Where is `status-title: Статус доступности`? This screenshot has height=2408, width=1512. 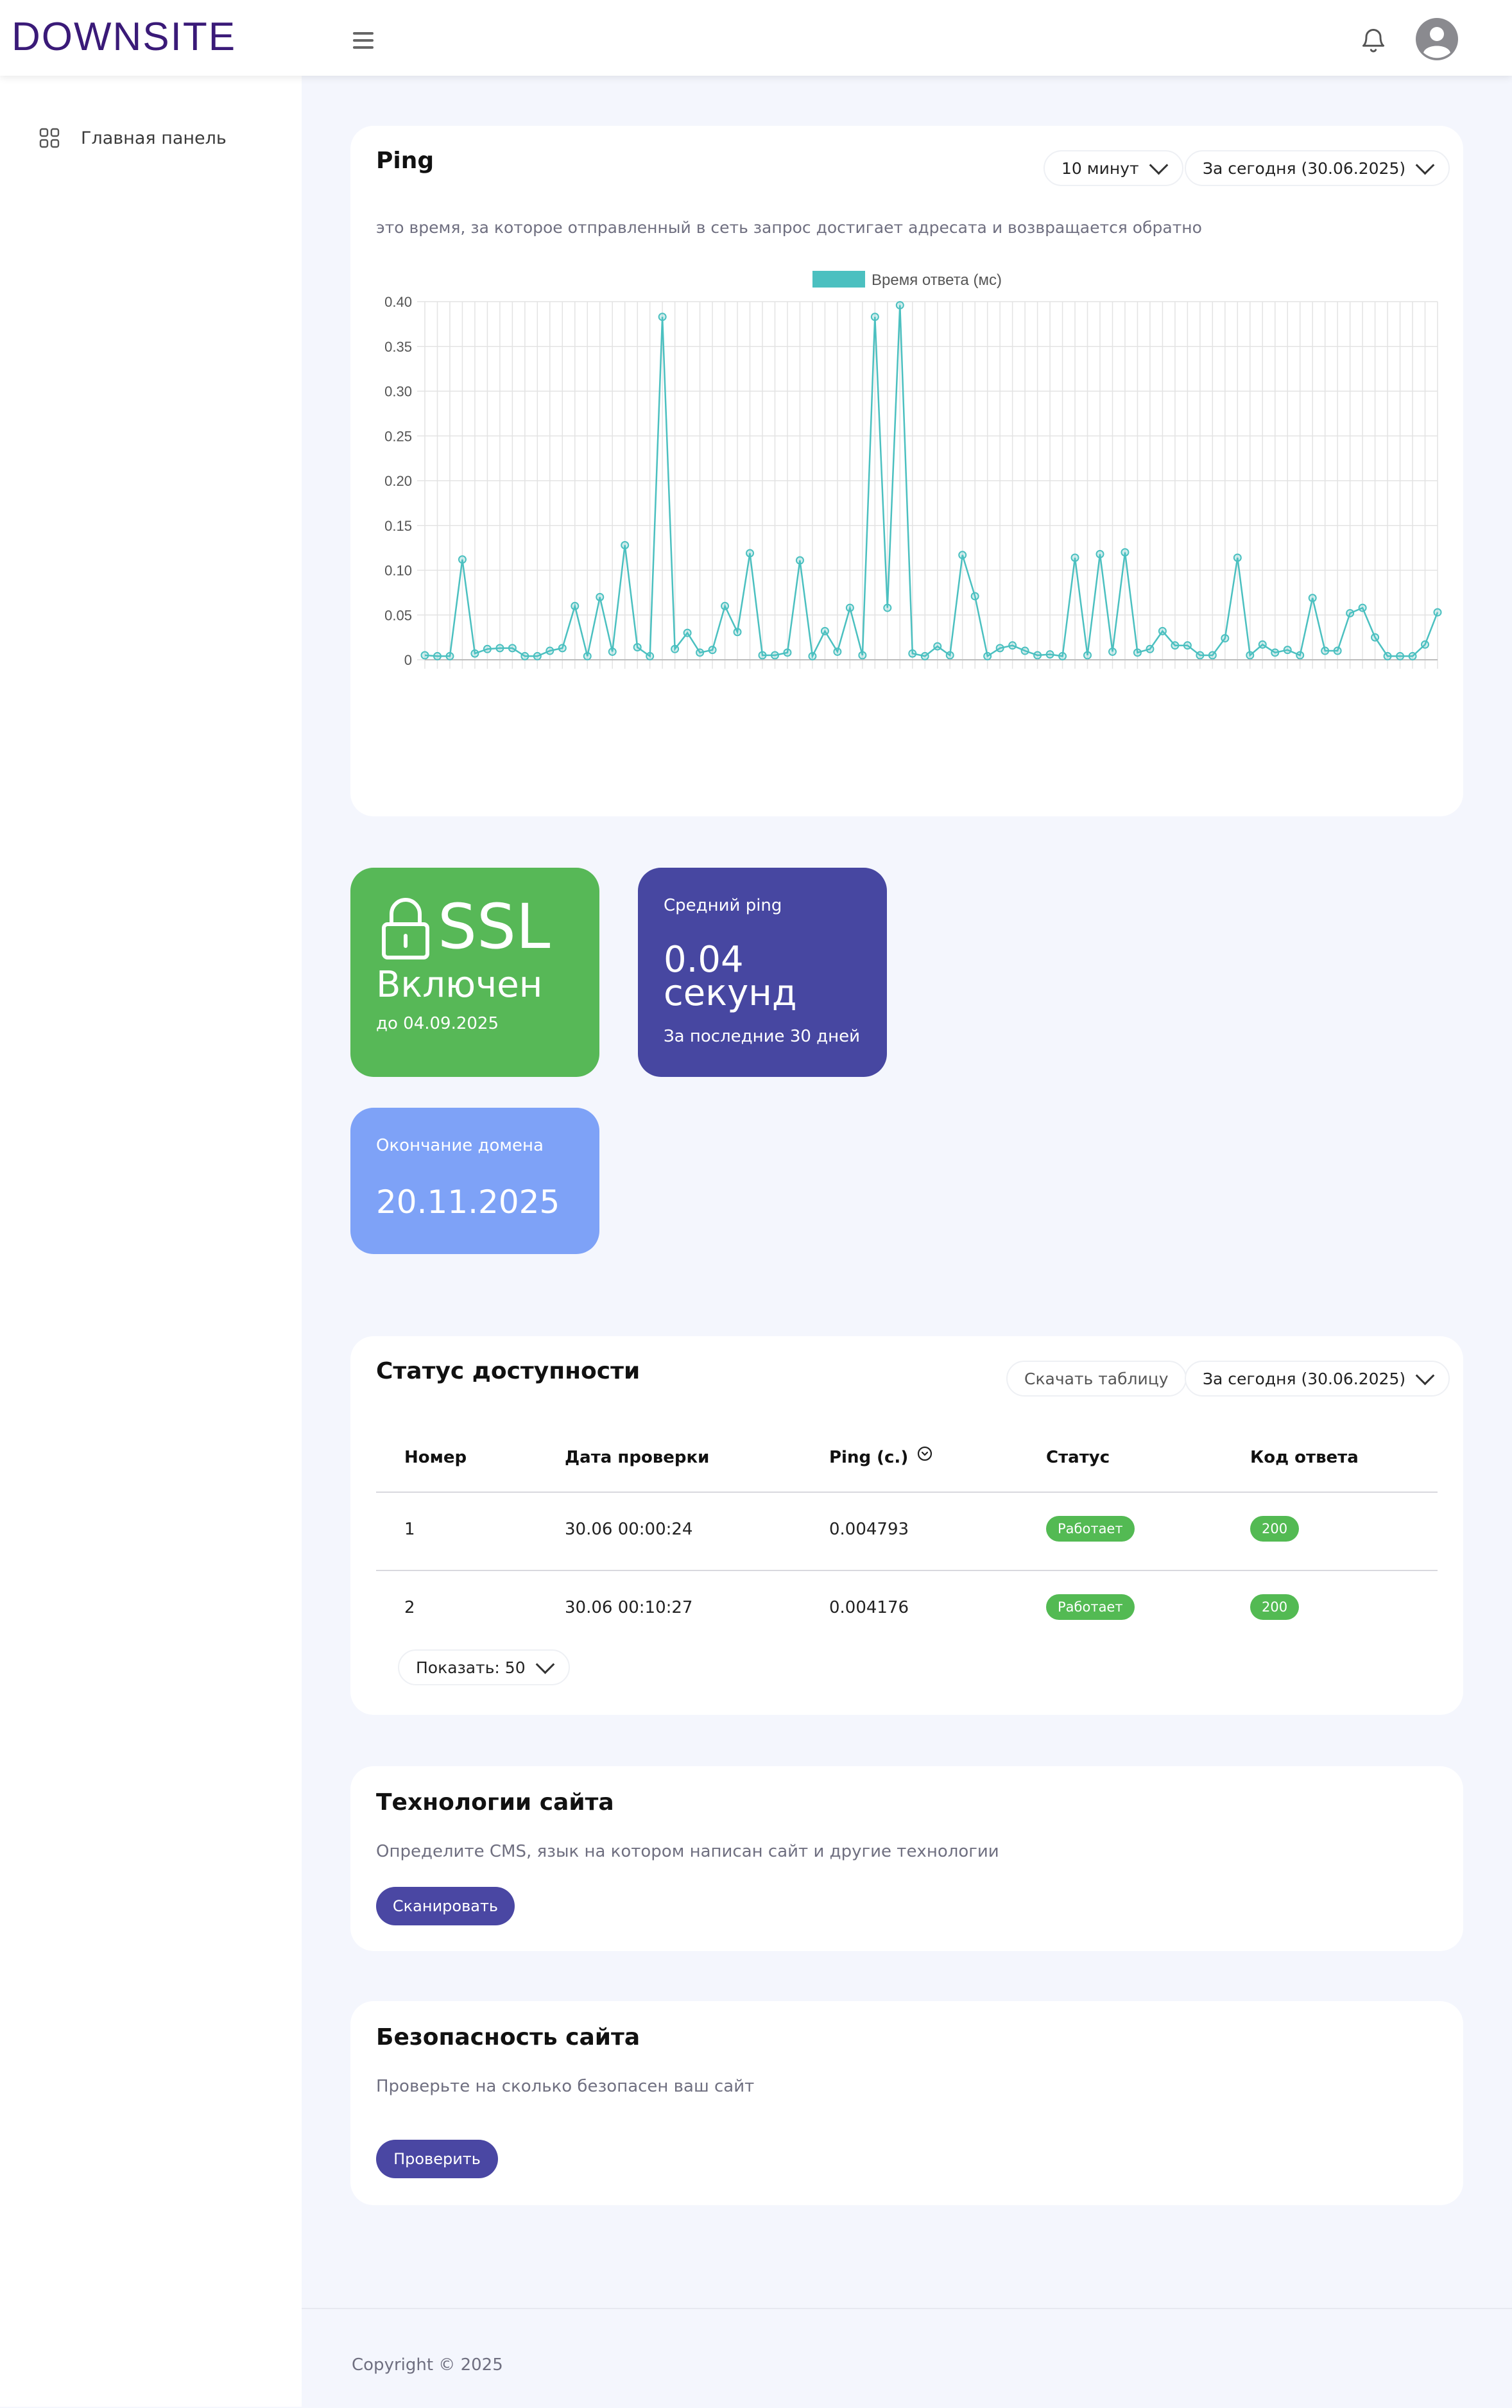 status-title: Статус доступности is located at coordinates (508, 1371).